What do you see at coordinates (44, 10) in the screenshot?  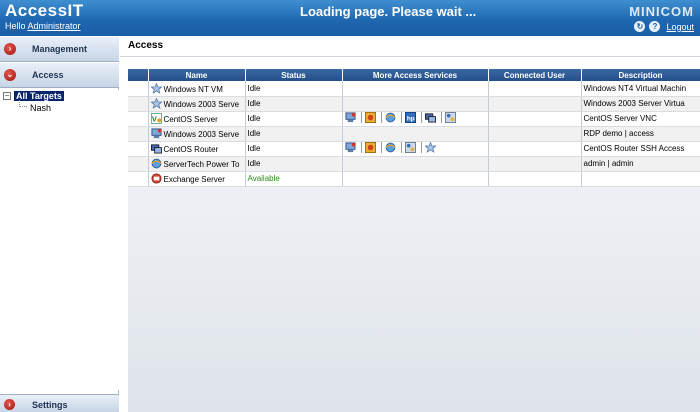 I see `app-title: AccessIT` at bounding box center [44, 10].